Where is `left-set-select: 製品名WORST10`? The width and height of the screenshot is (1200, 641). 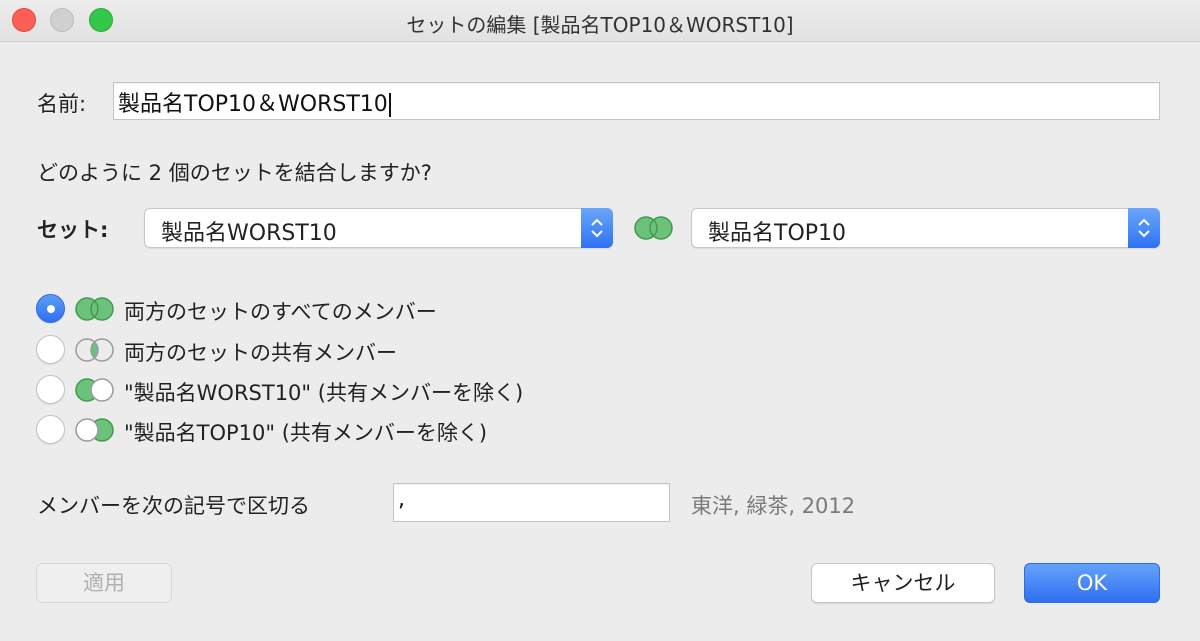
left-set-select: 製品名WORST10 is located at coordinates (378, 228).